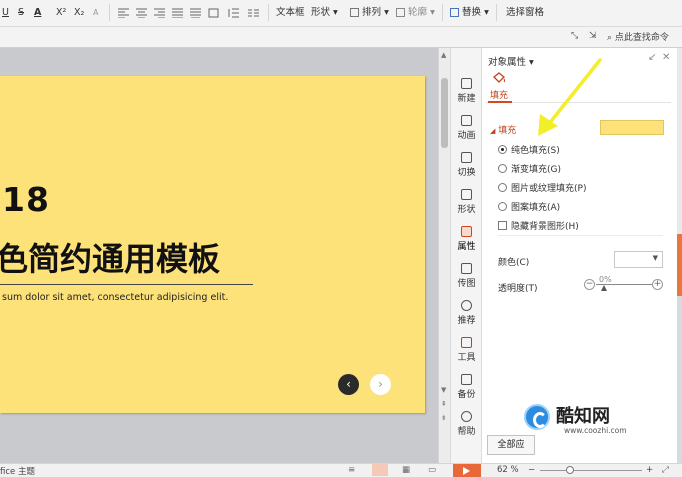 The image size is (682, 477). I want to click on color-dropdown: ▼, so click(638, 259).